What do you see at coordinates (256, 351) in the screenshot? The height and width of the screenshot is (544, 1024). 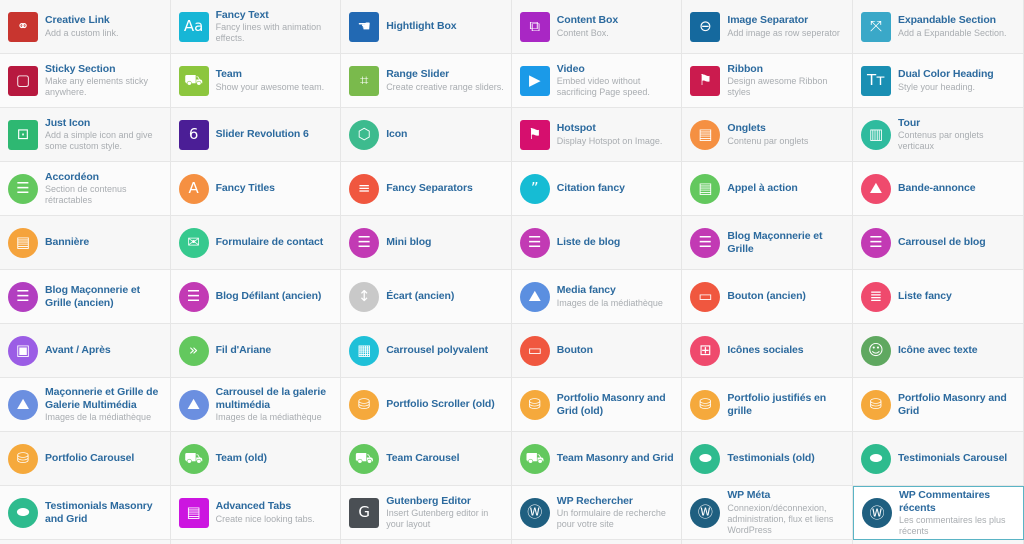 I see `element-card: » Fil d'Ariane` at bounding box center [256, 351].